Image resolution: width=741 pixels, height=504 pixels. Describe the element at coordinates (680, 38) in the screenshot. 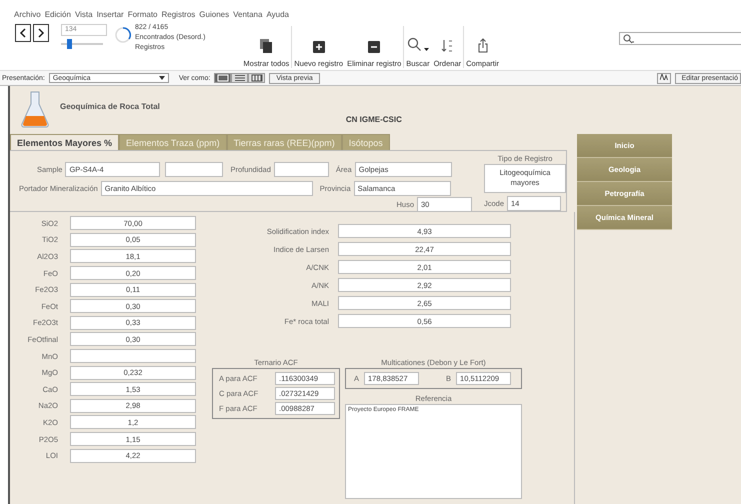

I see `search-field` at that location.